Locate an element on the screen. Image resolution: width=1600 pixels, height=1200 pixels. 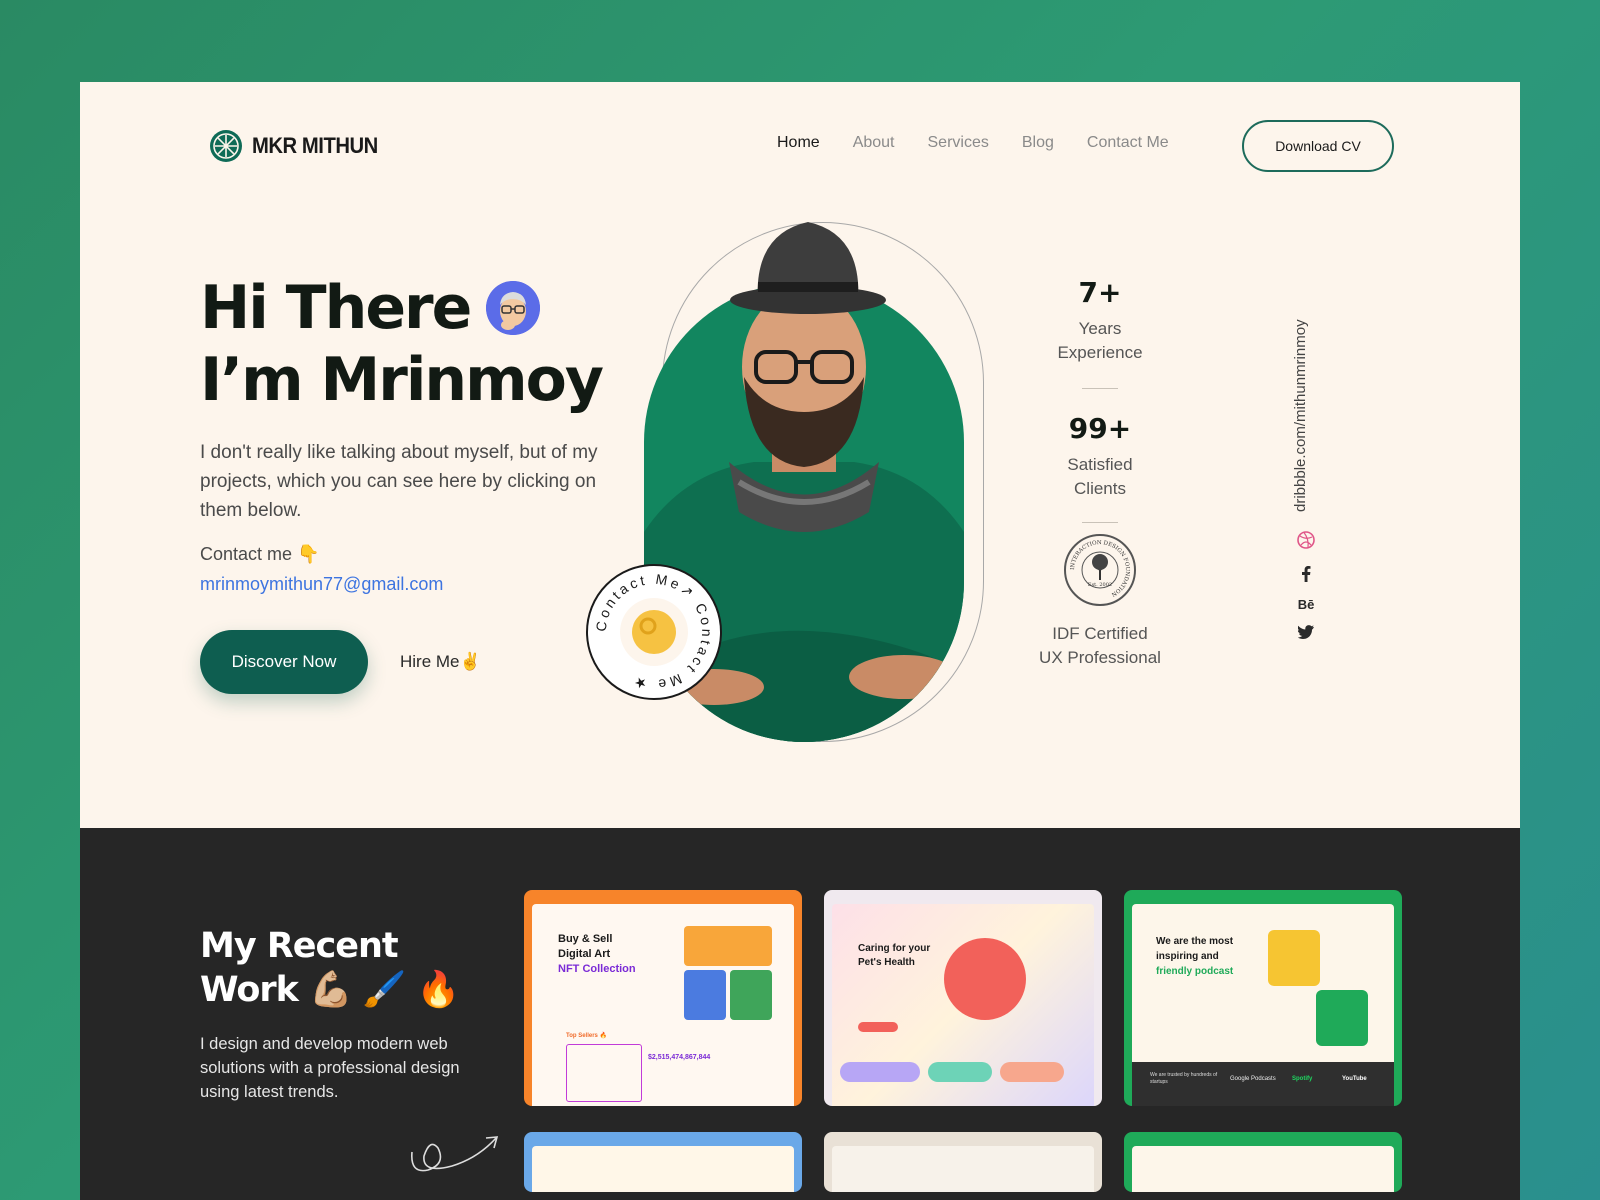
brand-name: MKR MITHUN is located at coordinates (315, 145).